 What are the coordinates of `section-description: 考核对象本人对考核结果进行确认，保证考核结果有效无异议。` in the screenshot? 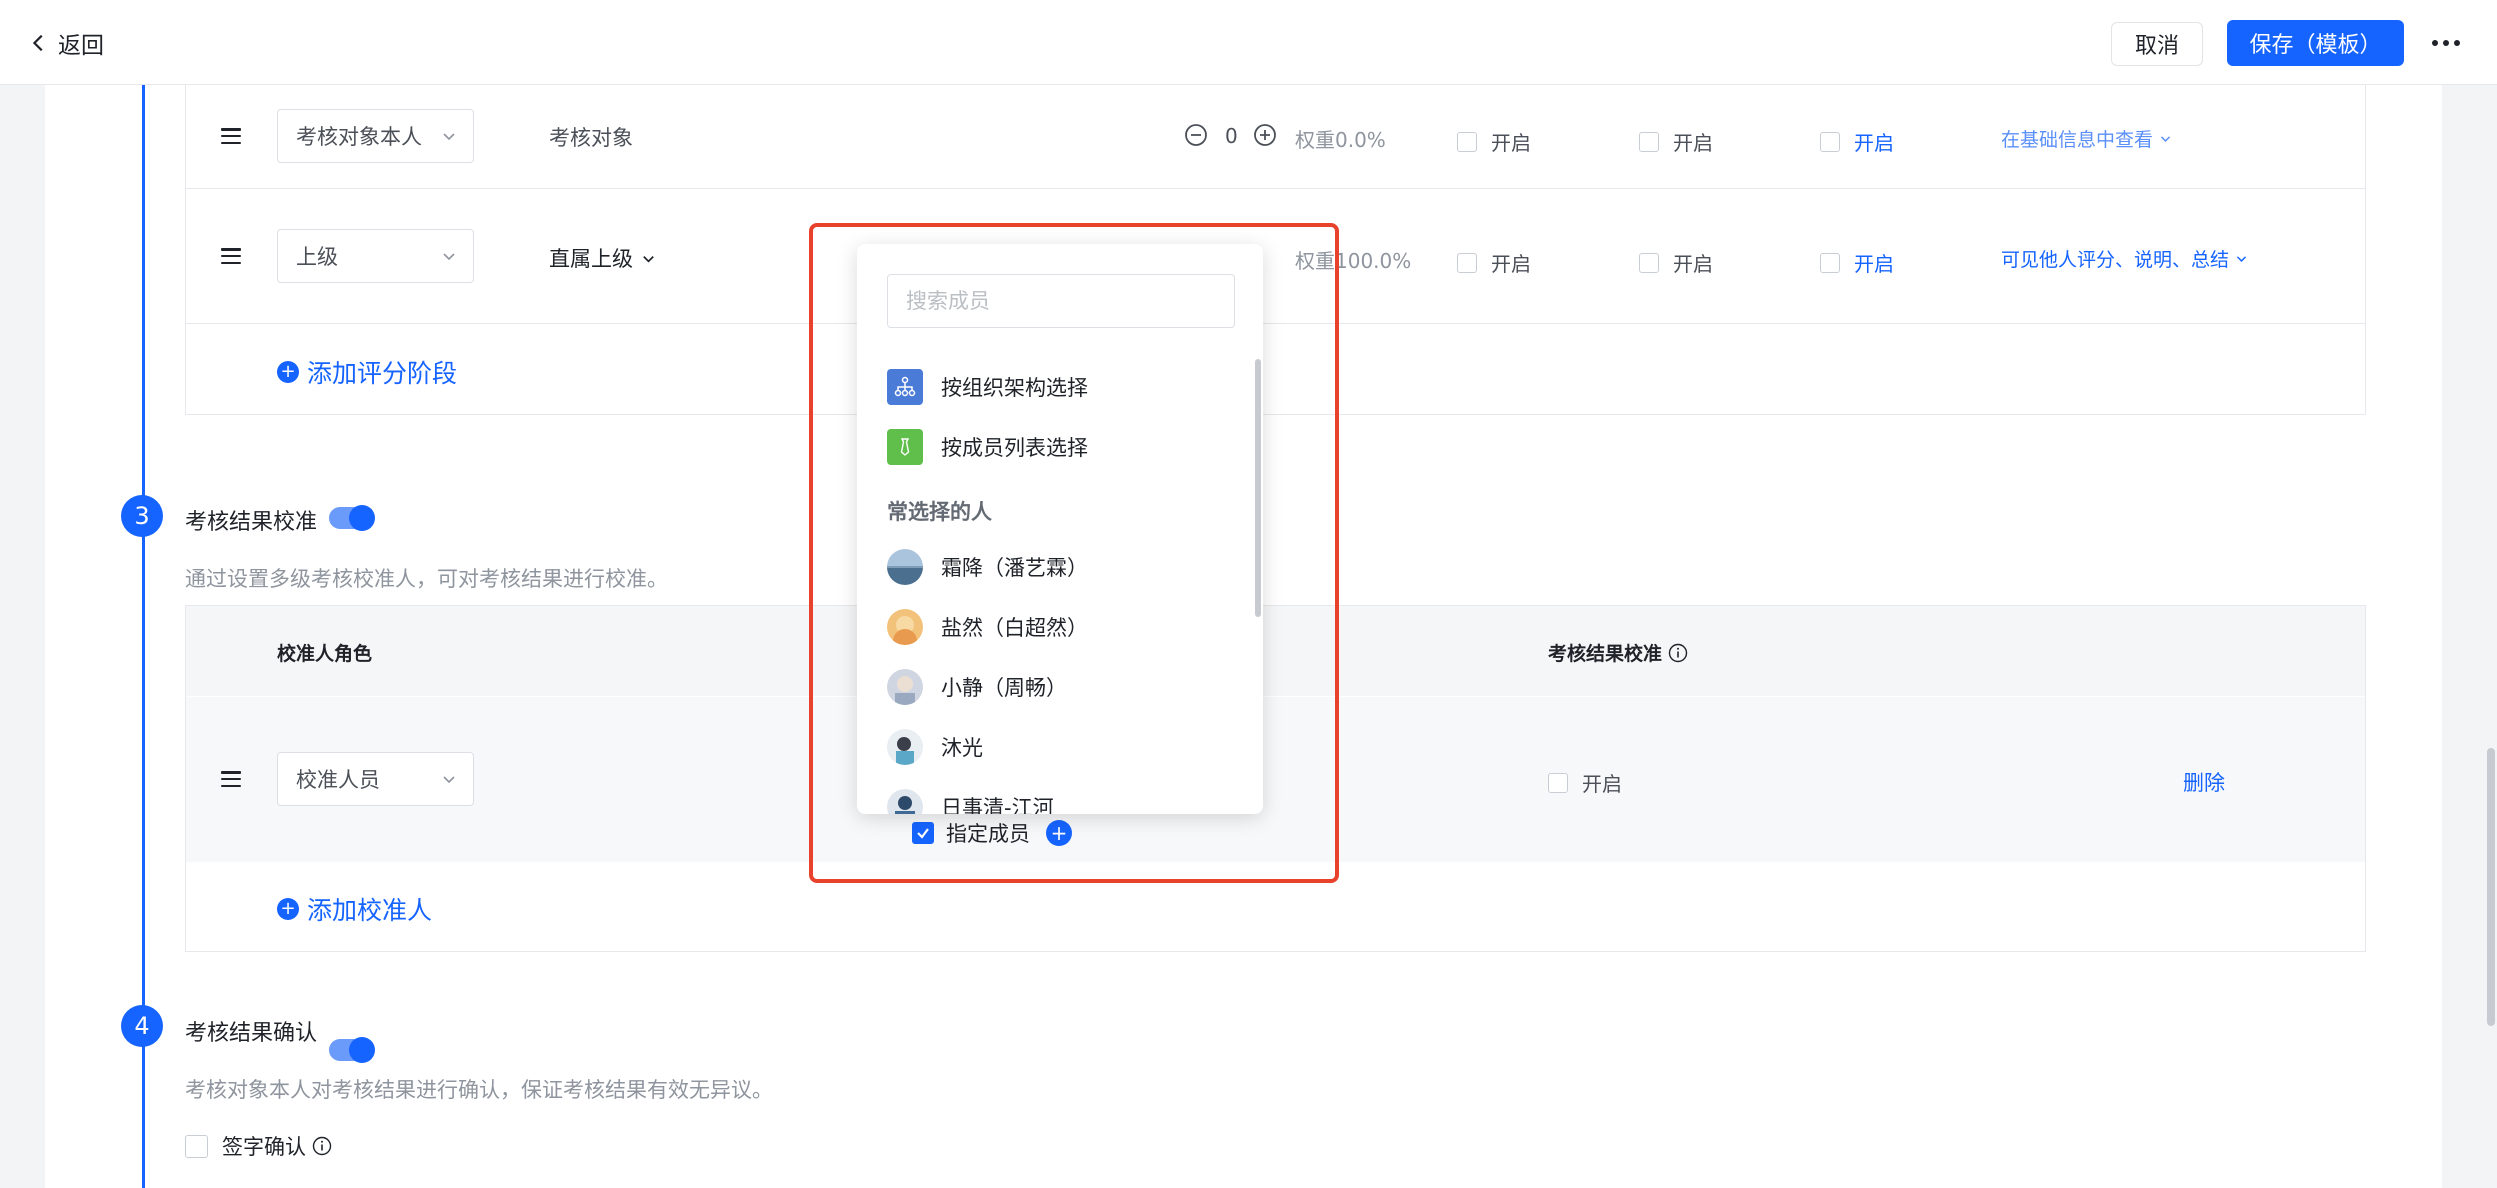 It's located at (479, 1090).